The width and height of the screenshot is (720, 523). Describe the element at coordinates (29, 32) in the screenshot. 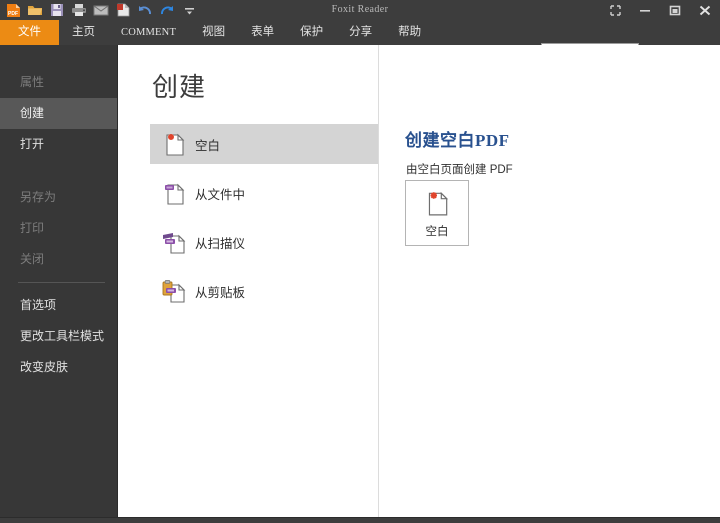

I see `tab-file: 文件` at that location.